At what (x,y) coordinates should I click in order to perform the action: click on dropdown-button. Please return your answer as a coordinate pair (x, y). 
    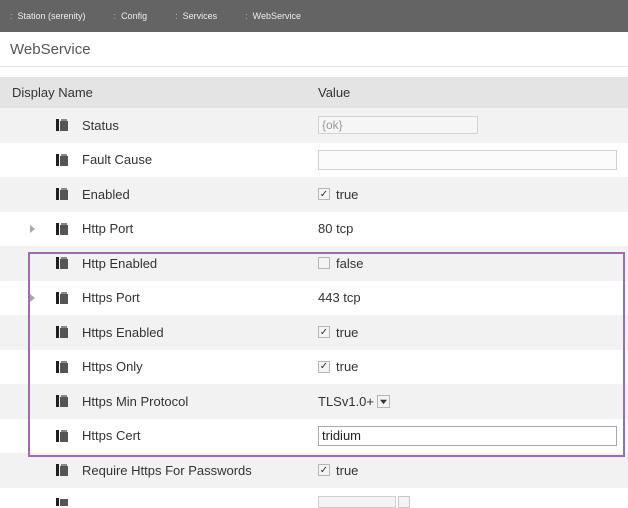
    Looking at the image, I should click on (384, 401).